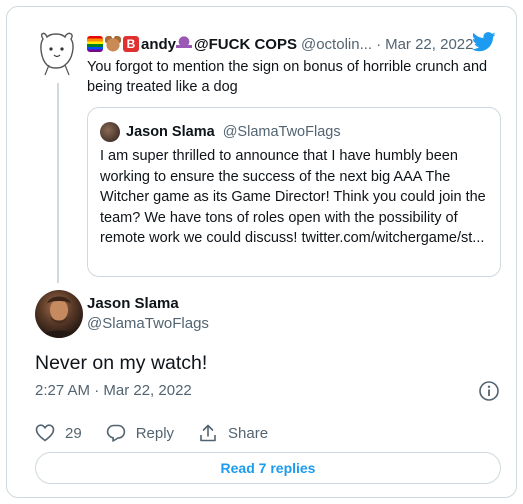 The width and height of the screenshot is (523, 504). What do you see at coordinates (95, 44) in the screenshot?
I see `rainbow-flag-icon` at bounding box center [95, 44].